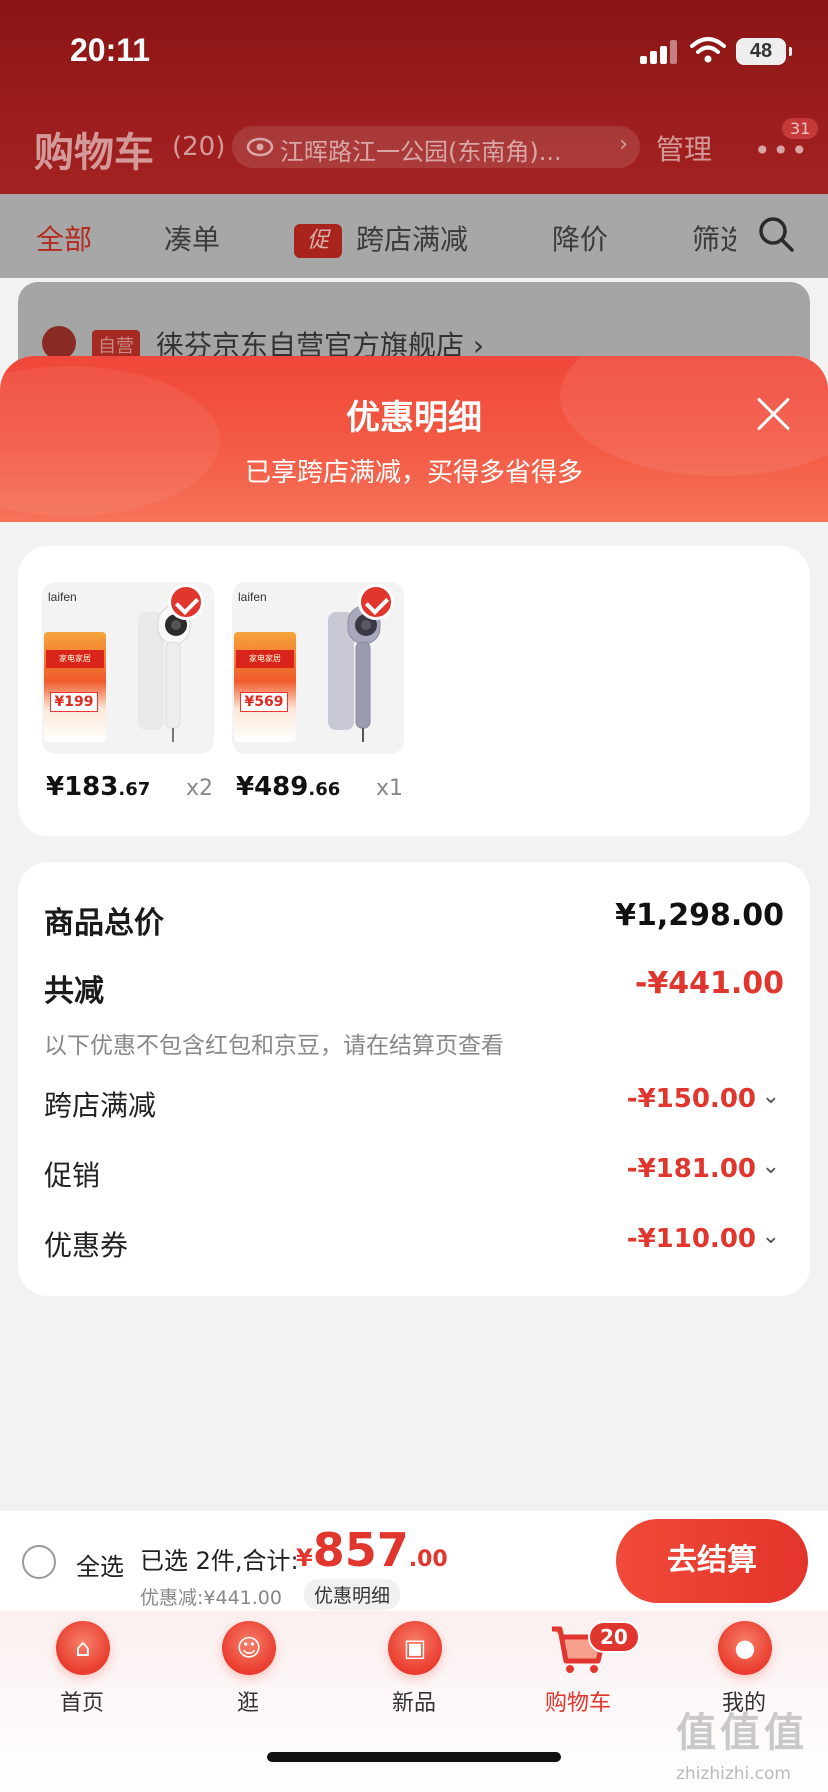  Describe the element at coordinates (414, 418) in the screenshot. I see `sheet-title: 优惠明细` at that location.